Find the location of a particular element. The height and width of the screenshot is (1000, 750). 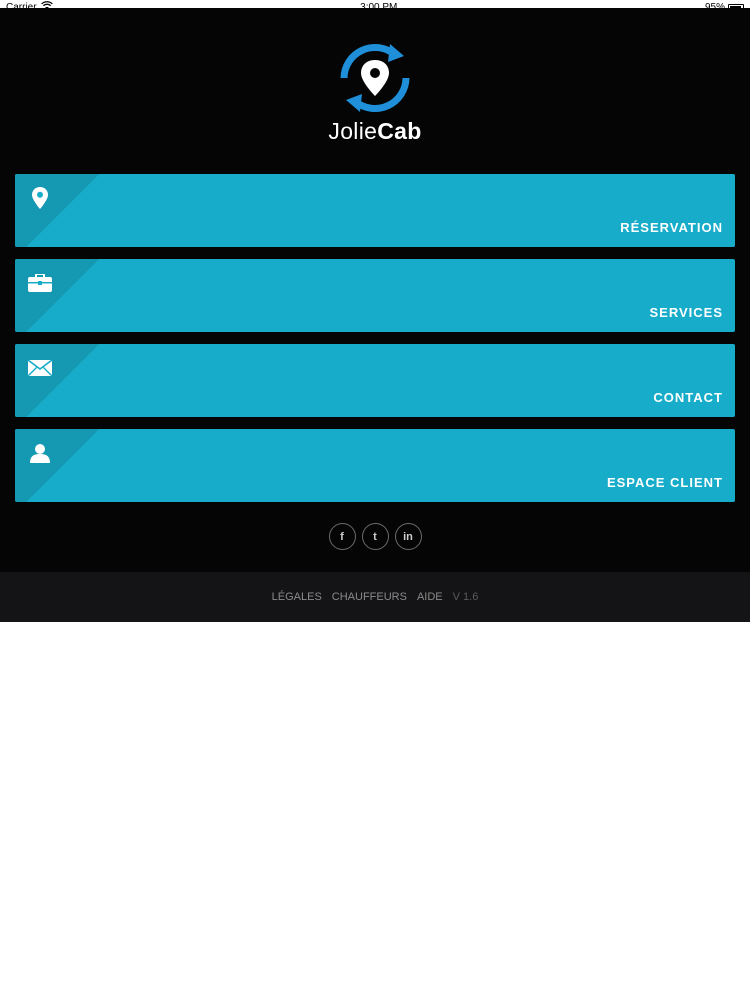

menu-tile-reservation: RÉSERVATION is located at coordinates (375, 210).